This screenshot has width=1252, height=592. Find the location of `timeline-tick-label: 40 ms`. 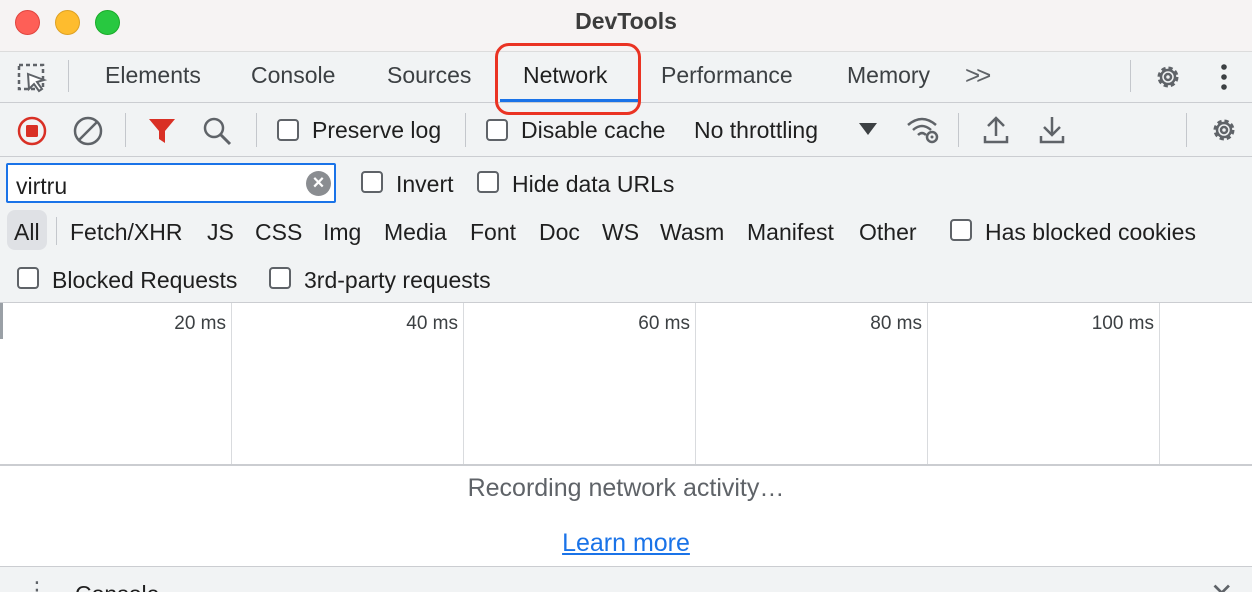

timeline-tick-label: 40 ms is located at coordinates (432, 323).